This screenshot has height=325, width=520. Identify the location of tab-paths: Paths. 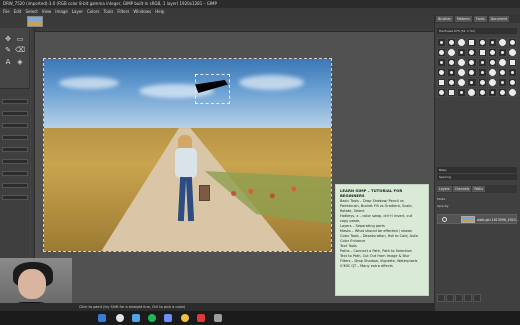
(478, 189).